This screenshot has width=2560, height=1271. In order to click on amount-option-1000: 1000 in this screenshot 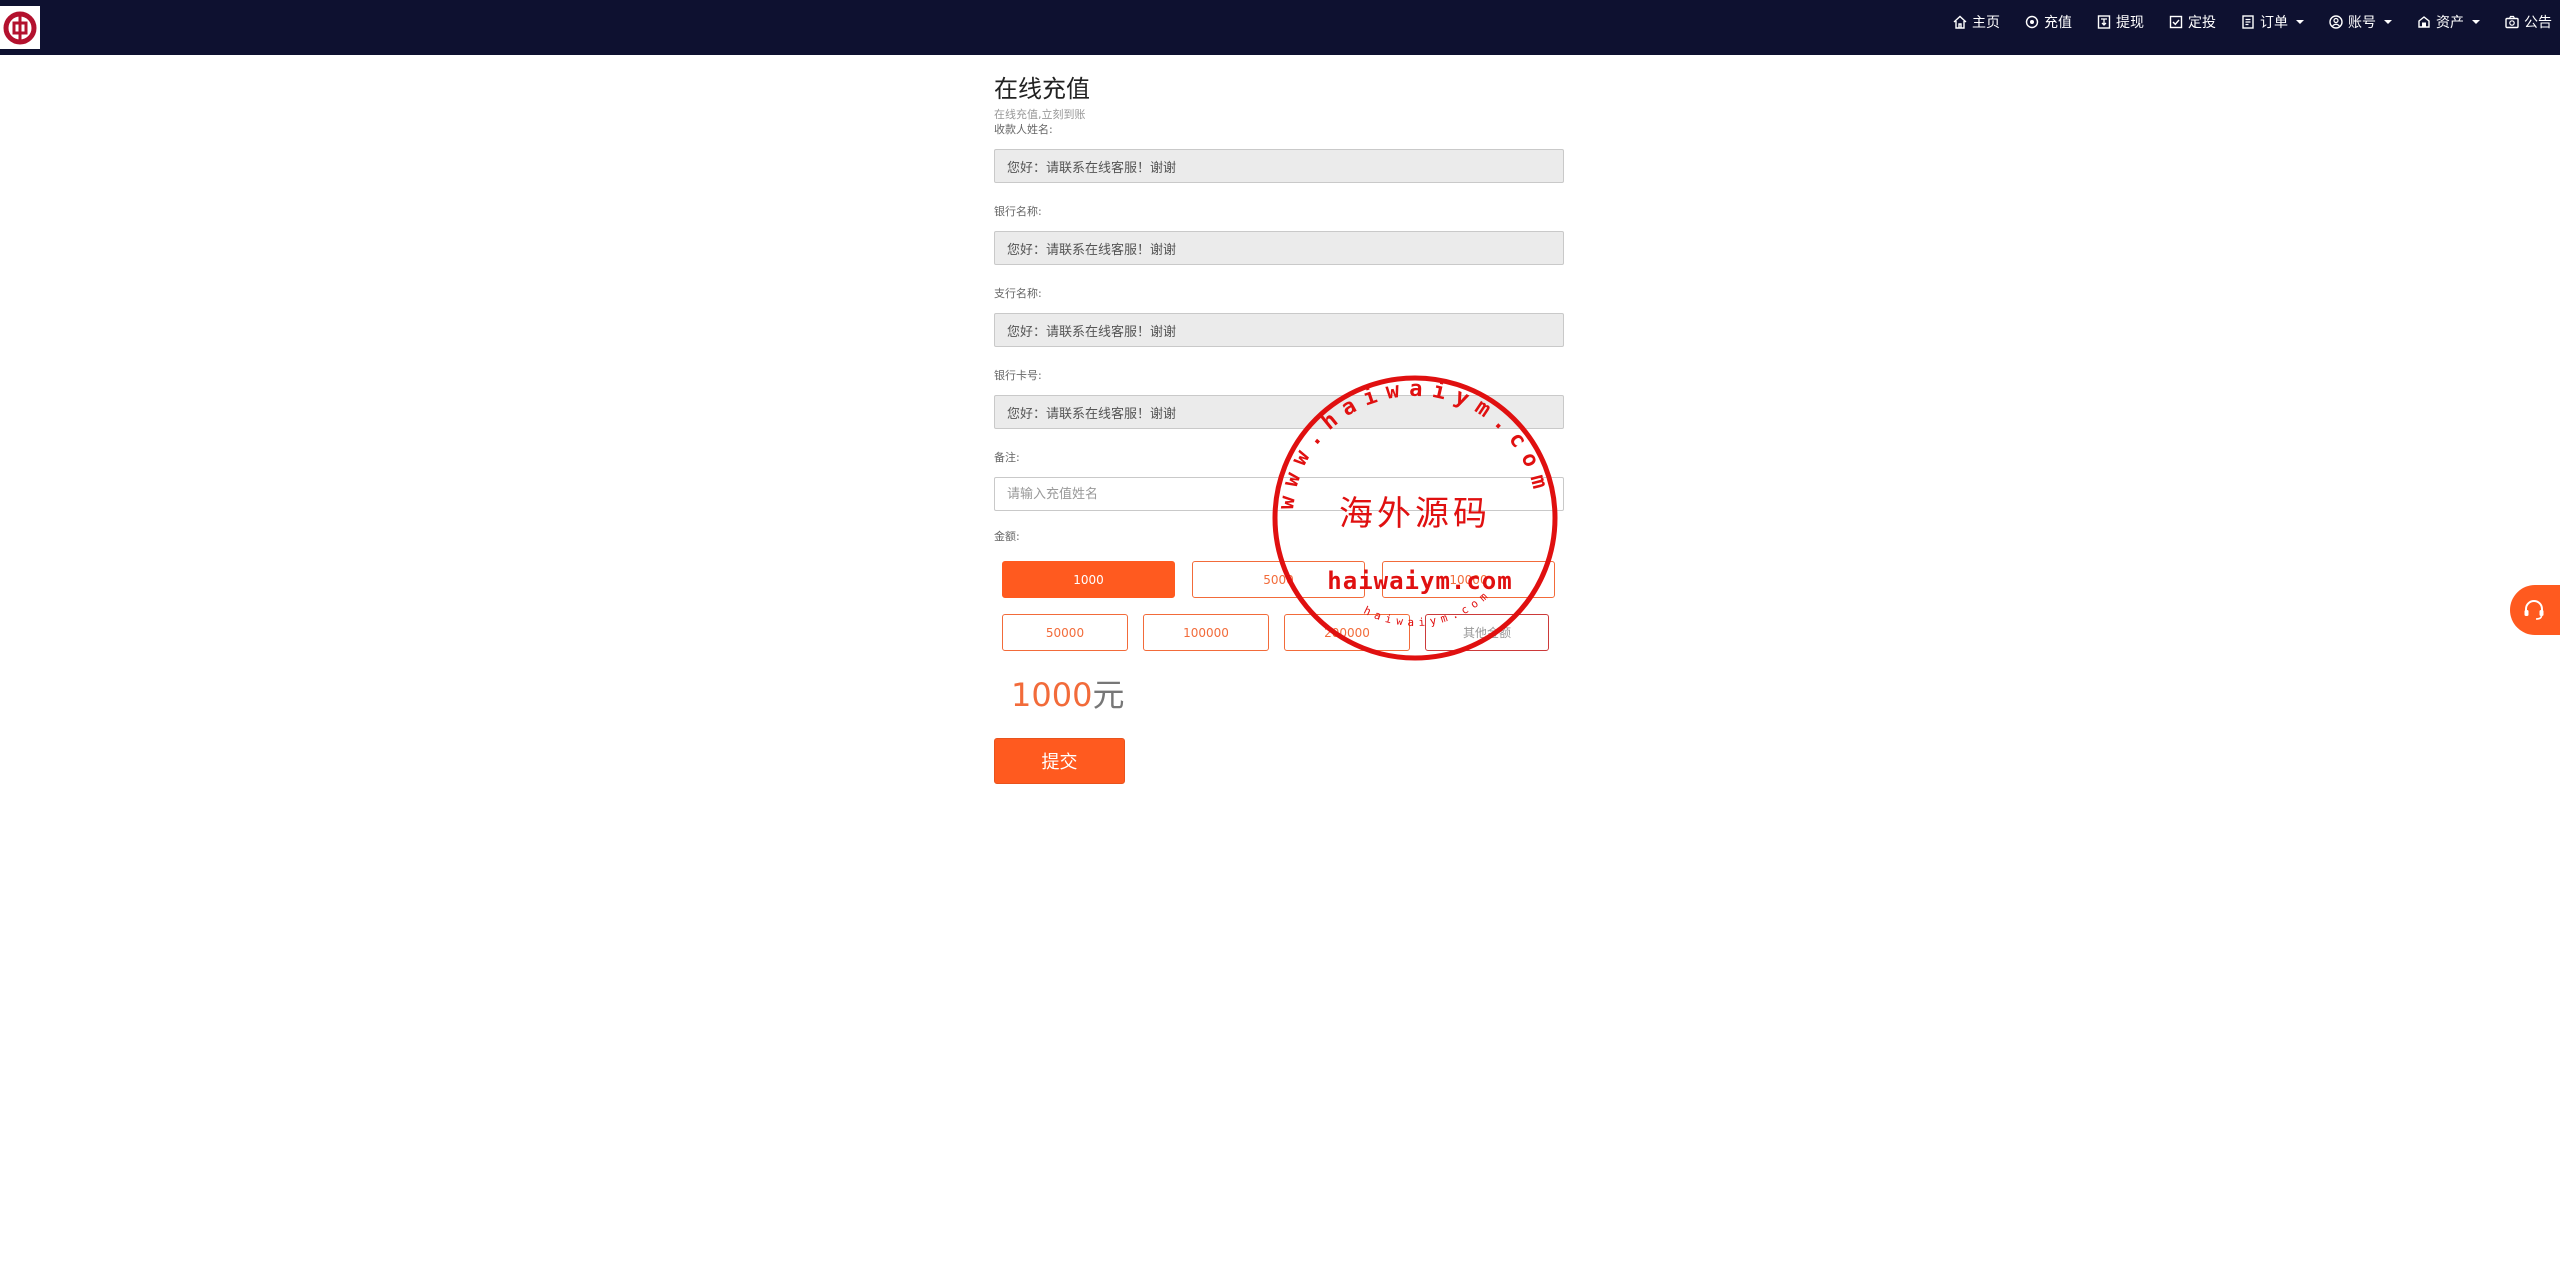, I will do `click(1088, 579)`.